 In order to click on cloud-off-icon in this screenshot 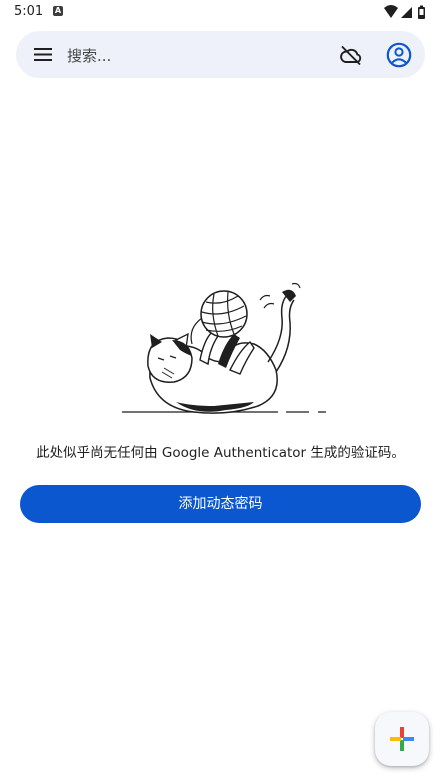, I will do `click(351, 55)`.